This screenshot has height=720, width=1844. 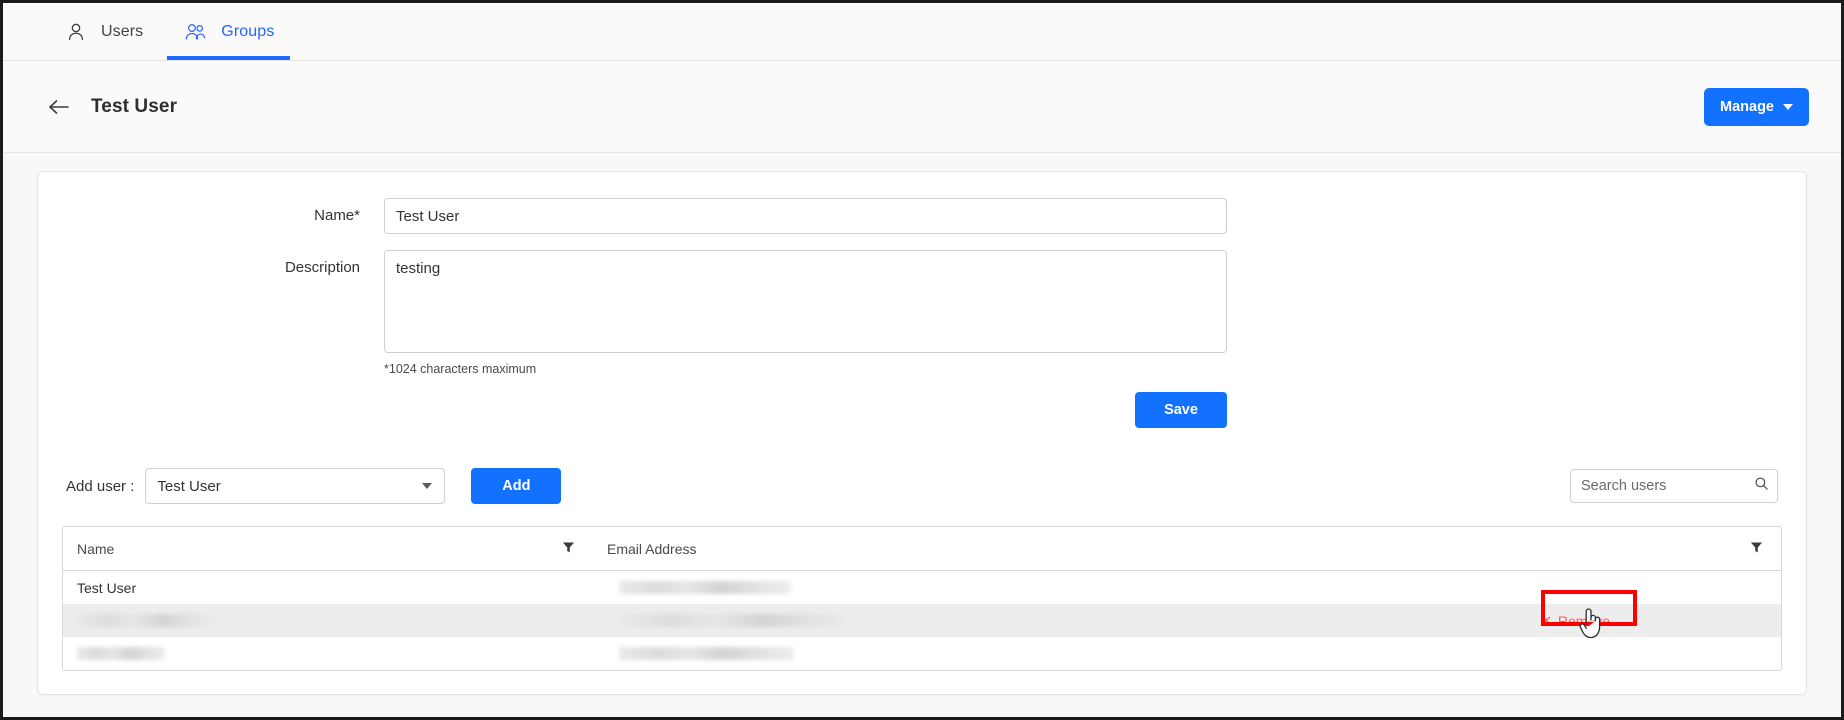 I want to click on single-user-icon, so click(x=76, y=32).